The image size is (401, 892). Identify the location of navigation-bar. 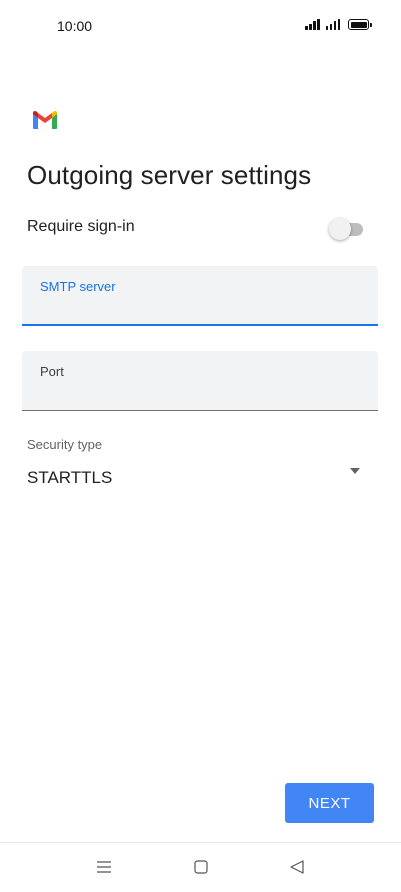
(200, 867).